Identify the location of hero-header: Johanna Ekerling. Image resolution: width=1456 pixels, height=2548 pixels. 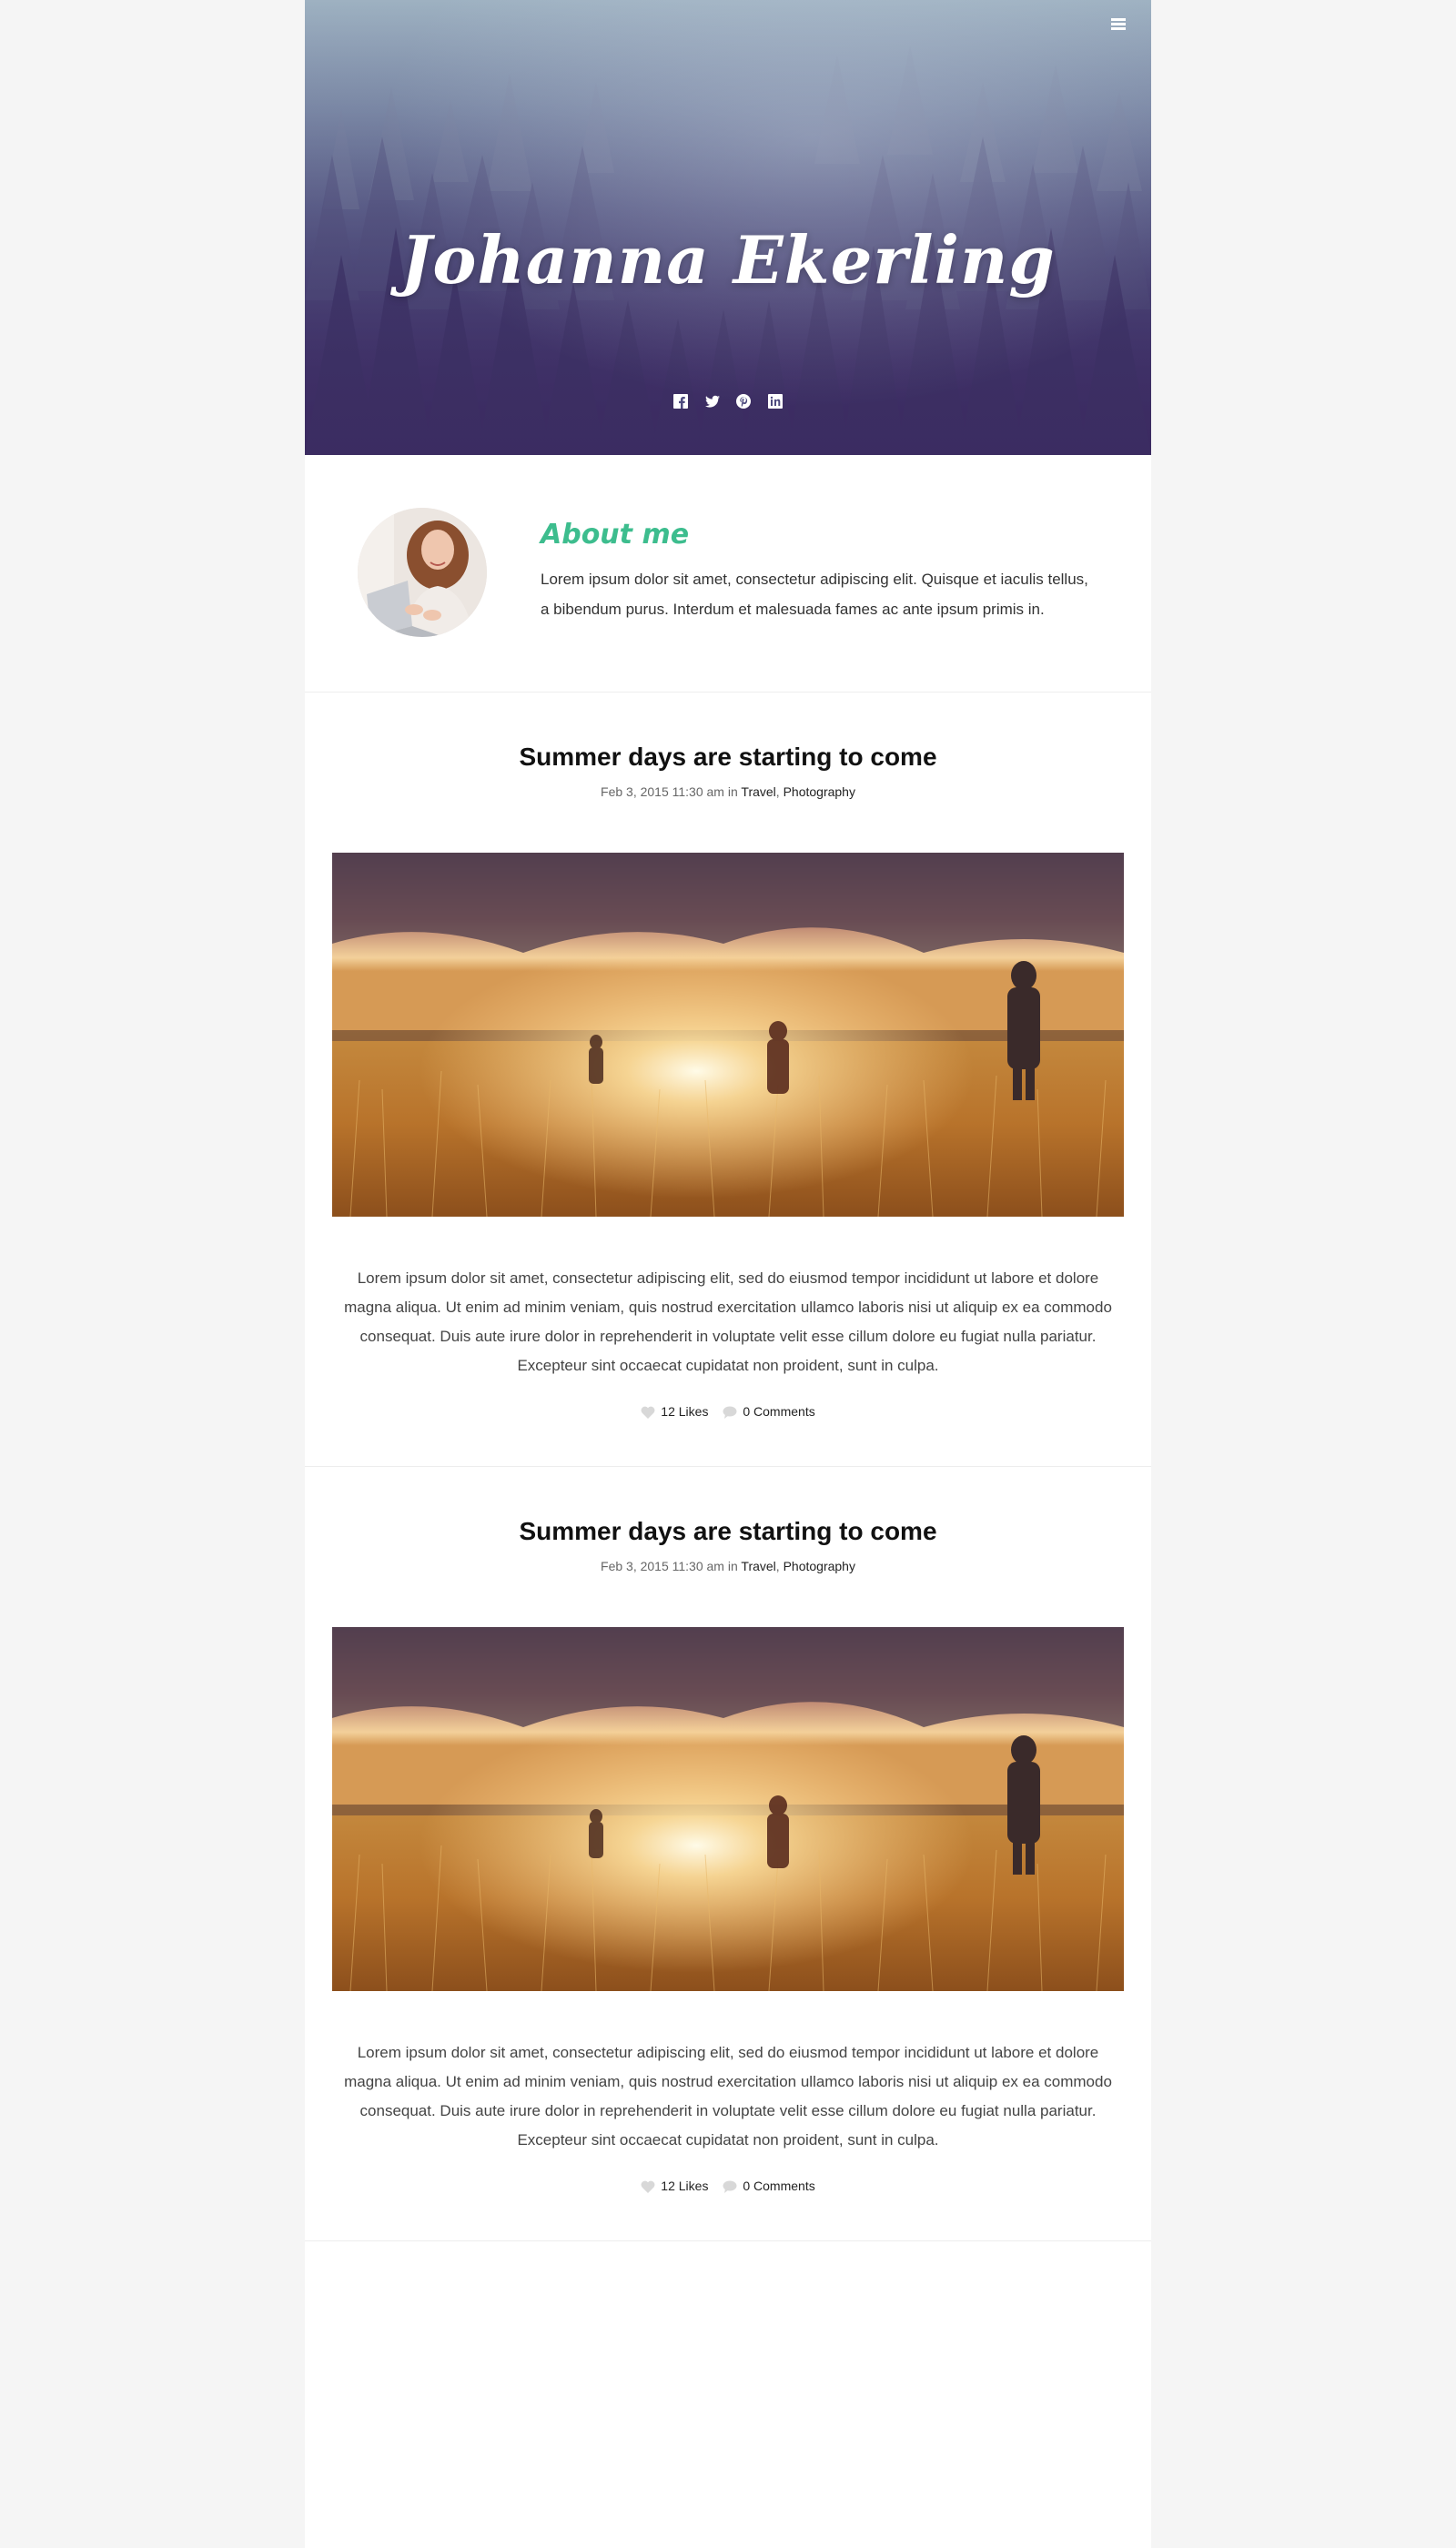
(728, 228).